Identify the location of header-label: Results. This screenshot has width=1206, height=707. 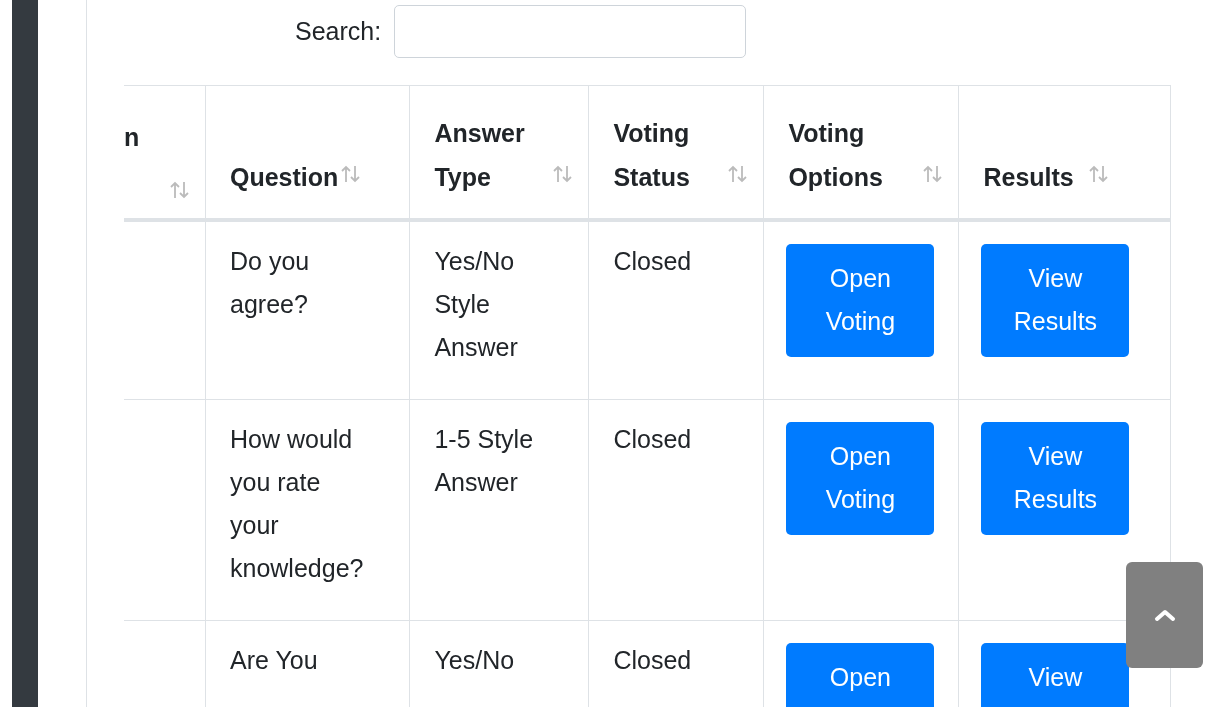
(1028, 177).